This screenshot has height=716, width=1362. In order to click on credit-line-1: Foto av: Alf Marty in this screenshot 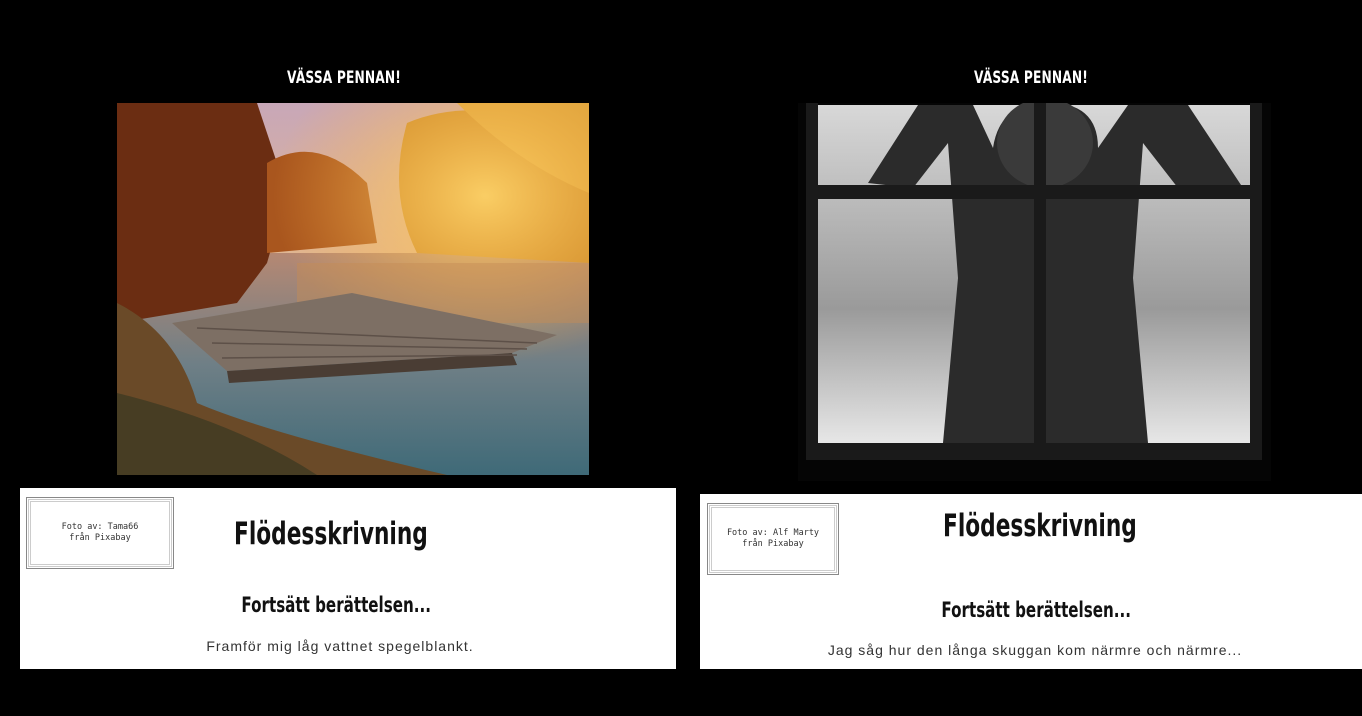, I will do `click(773, 533)`.